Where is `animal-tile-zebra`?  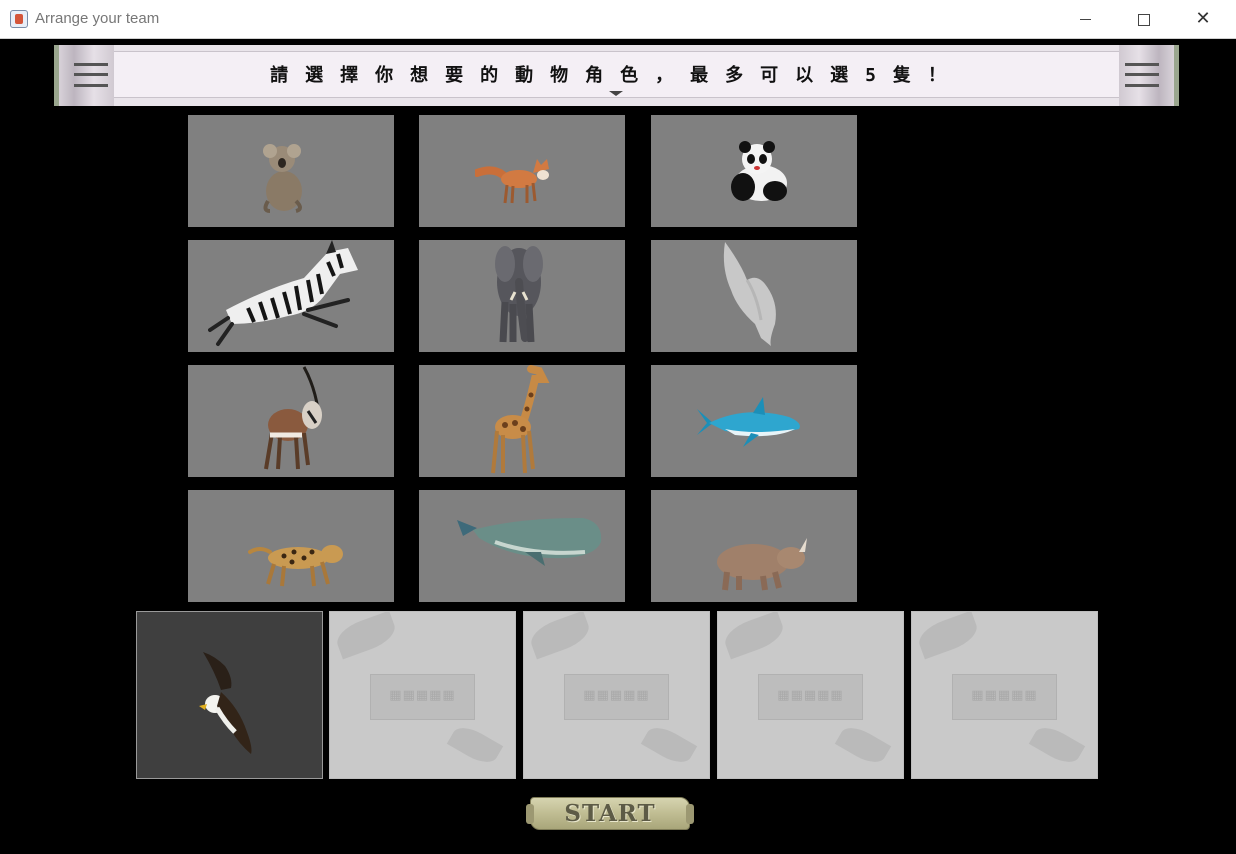
animal-tile-zebra is located at coordinates (291, 296).